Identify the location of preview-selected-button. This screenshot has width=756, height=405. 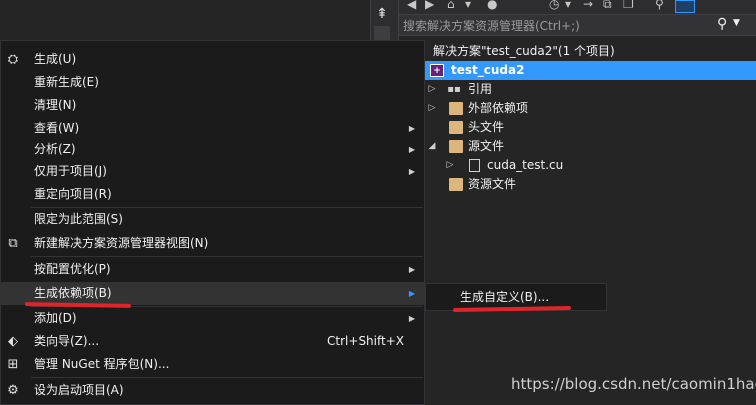
(685, 6).